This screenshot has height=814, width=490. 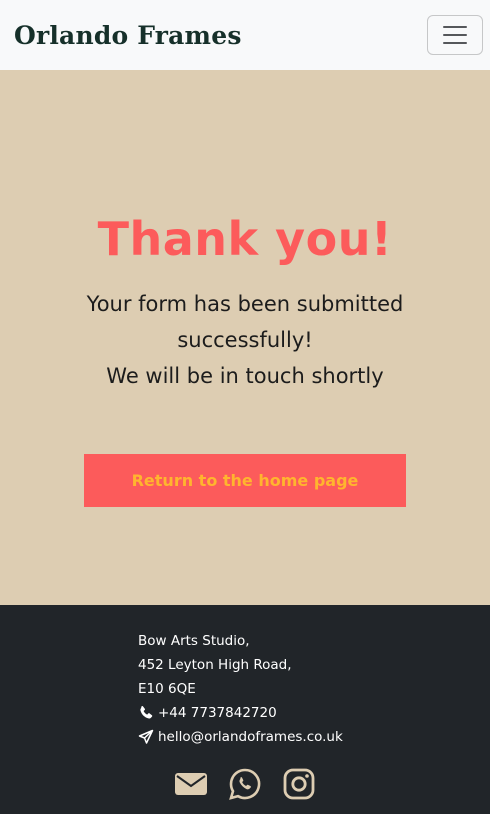 What do you see at coordinates (250, 737) in the screenshot?
I see `email-address: hello@orlandoframes.co.uk` at bounding box center [250, 737].